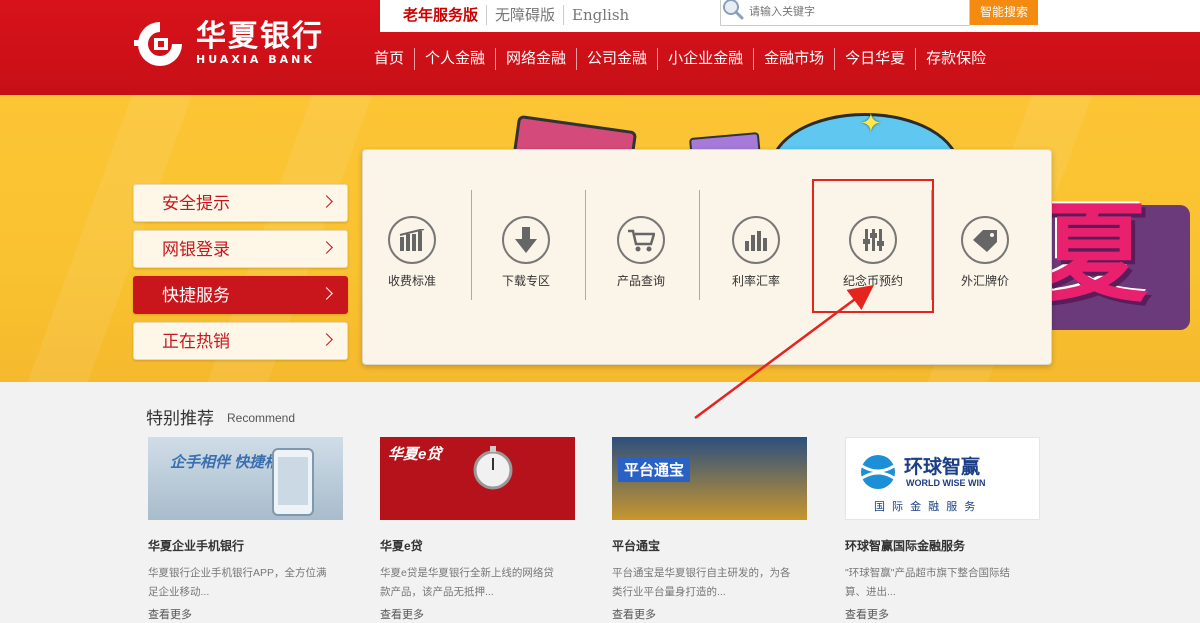 The width and height of the screenshot is (1200, 623). I want to click on accessible-version-link: 无障碍版, so click(526, 15).